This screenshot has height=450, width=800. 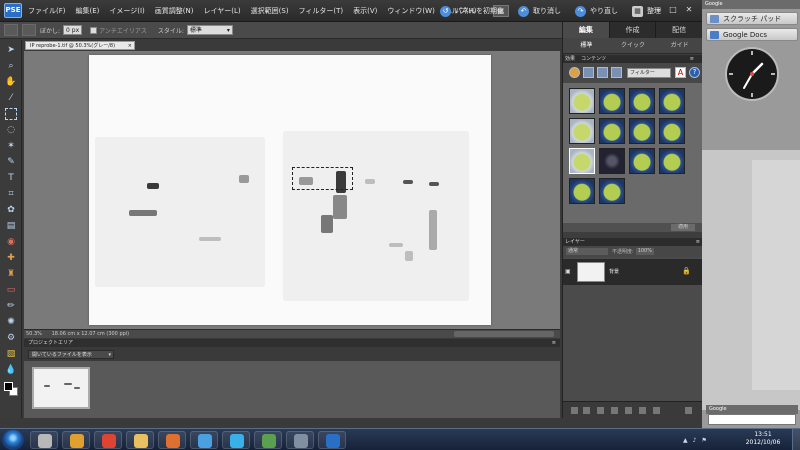 What do you see at coordinates (11, 178) in the screenshot?
I see `type-tool-icon: T` at bounding box center [11, 178].